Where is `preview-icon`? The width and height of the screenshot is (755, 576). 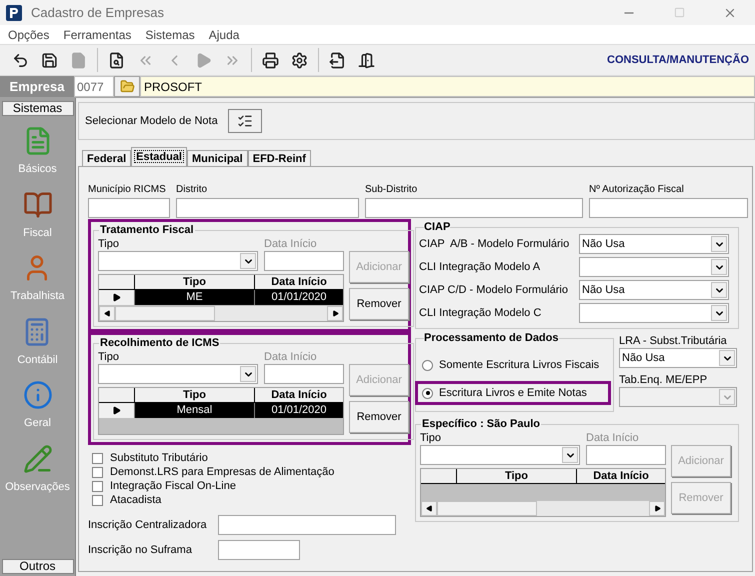
preview-icon is located at coordinates (116, 60).